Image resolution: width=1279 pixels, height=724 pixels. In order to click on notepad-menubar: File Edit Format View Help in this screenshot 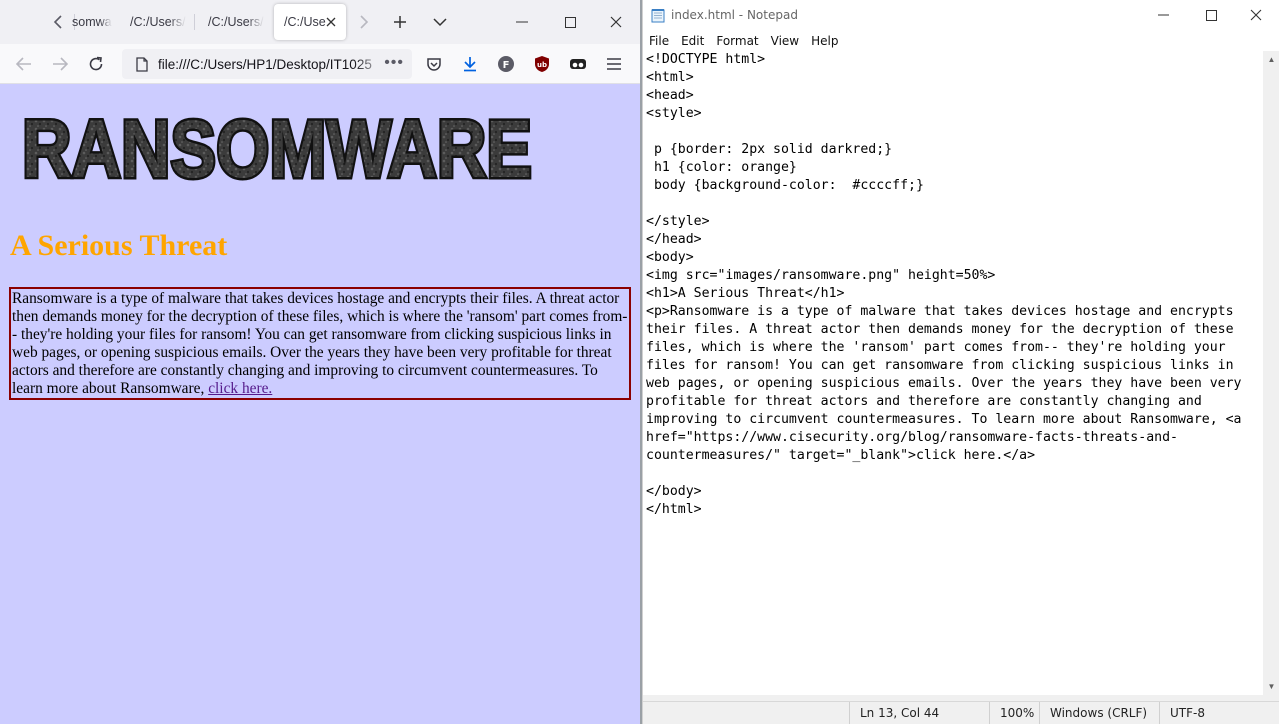, I will do `click(961, 41)`.